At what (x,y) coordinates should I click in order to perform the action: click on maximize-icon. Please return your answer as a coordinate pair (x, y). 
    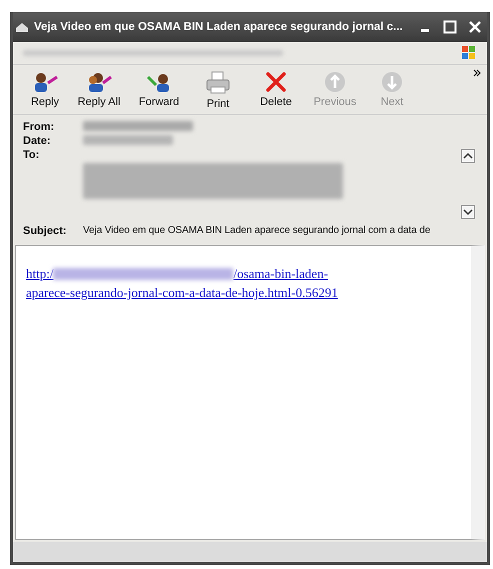
    Looking at the image, I should click on (450, 27).